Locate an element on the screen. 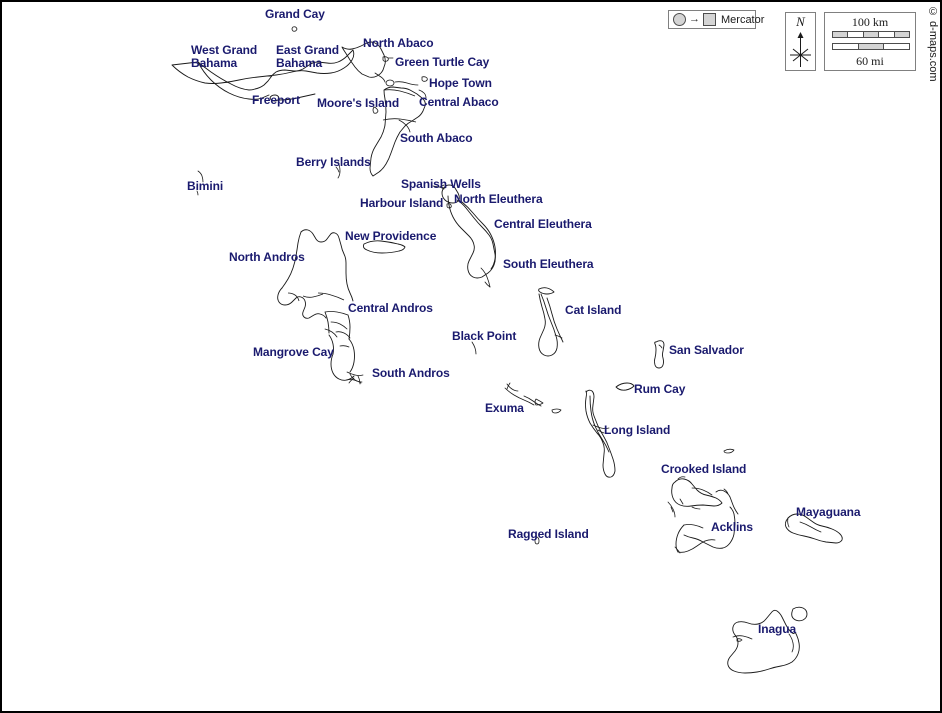  map-label-north-andros: North Andros is located at coordinates (267, 257).